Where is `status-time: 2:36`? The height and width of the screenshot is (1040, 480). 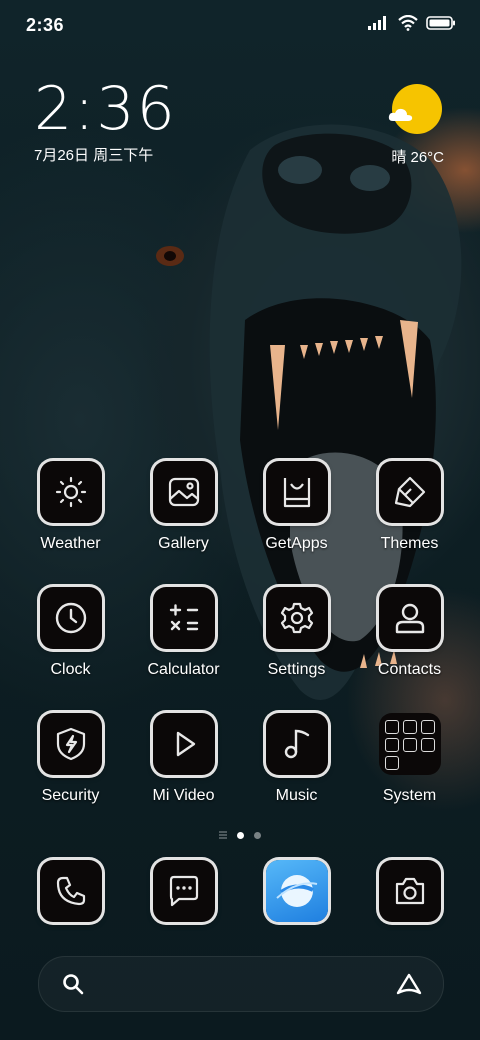 status-time: 2:36 is located at coordinates (45, 25).